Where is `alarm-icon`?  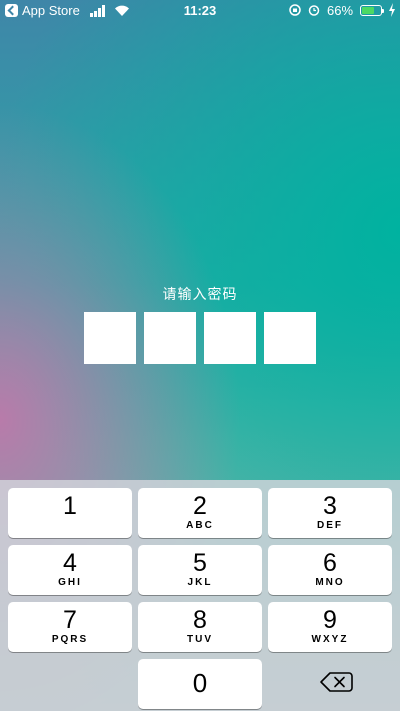
alarm-icon is located at coordinates (314, 10).